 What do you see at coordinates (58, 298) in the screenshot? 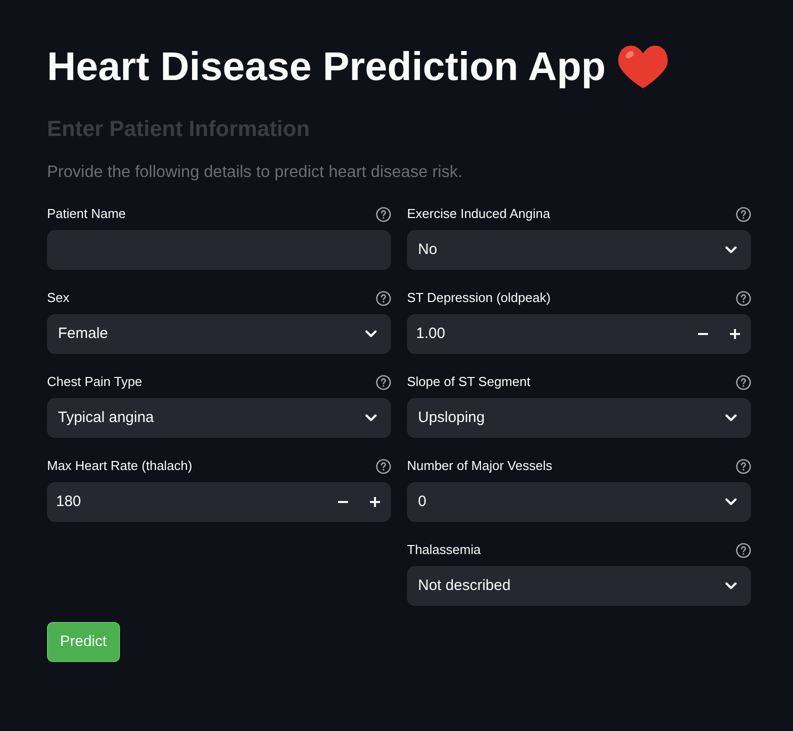
I see `field-label: Sex` at bounding box center [58, 298].